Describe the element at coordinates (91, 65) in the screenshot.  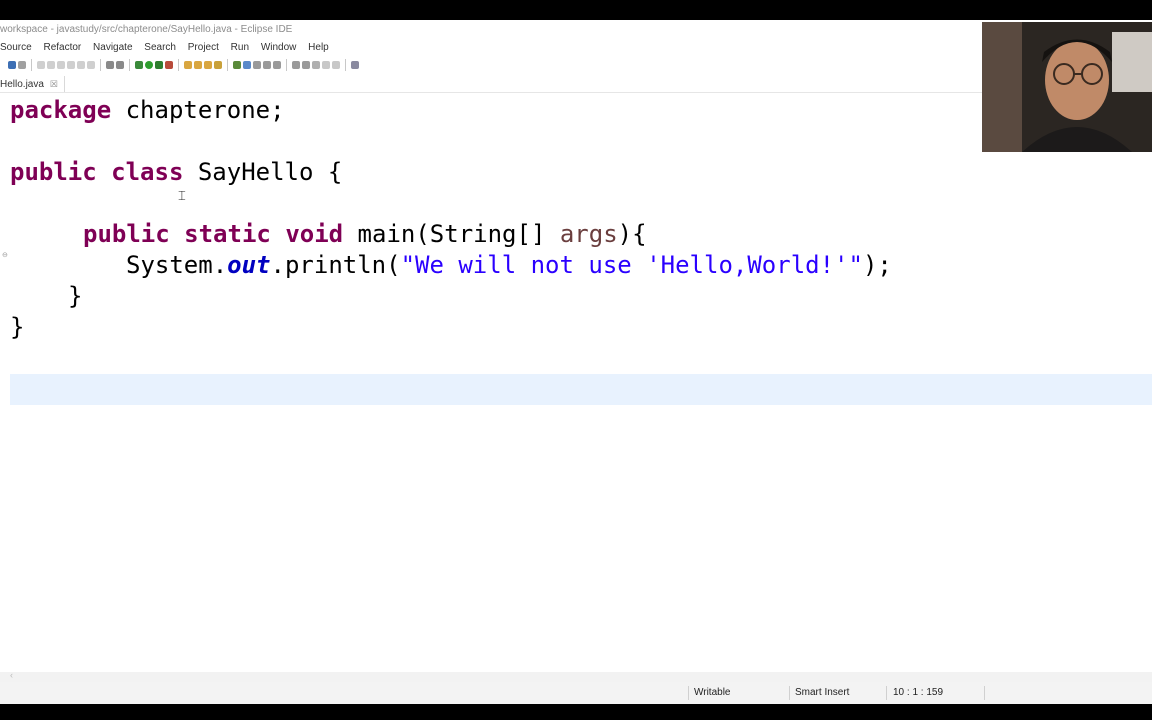
I see `resume-icon` at that location.